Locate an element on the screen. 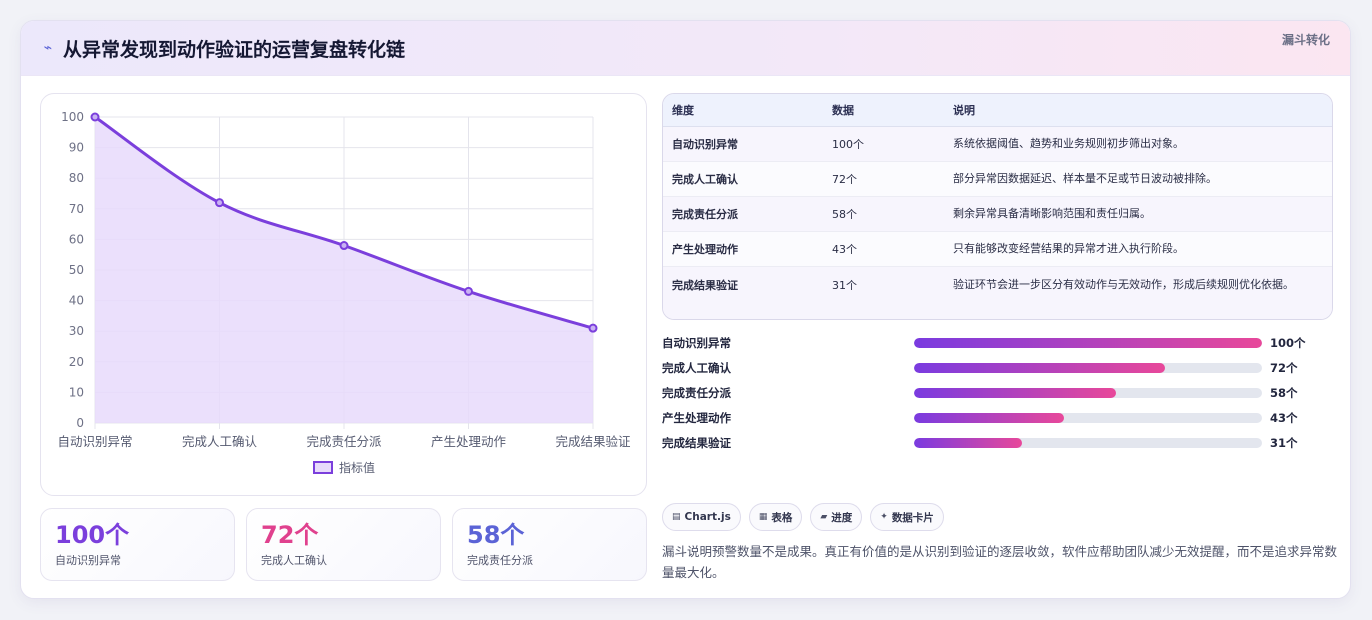 The width and height of the screenshot is (1372, 620). x-tick-label: 完成责任分派 is located at coordinates (344, 441).